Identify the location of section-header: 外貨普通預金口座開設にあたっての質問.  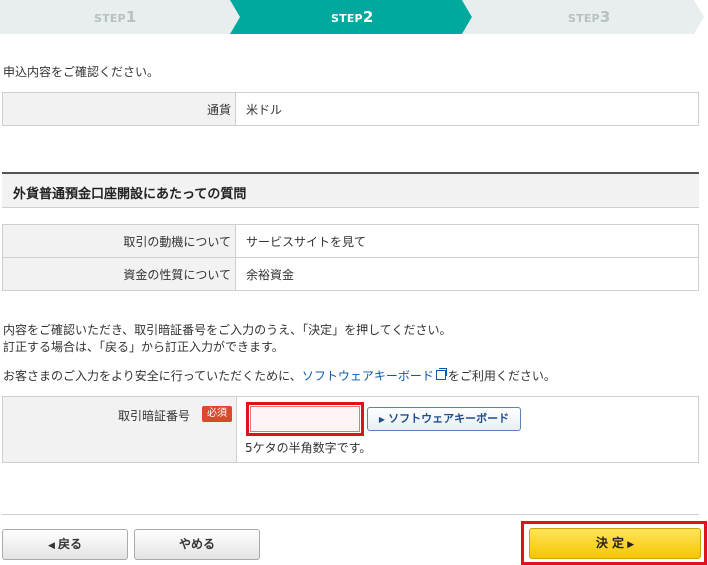
(350, 190).